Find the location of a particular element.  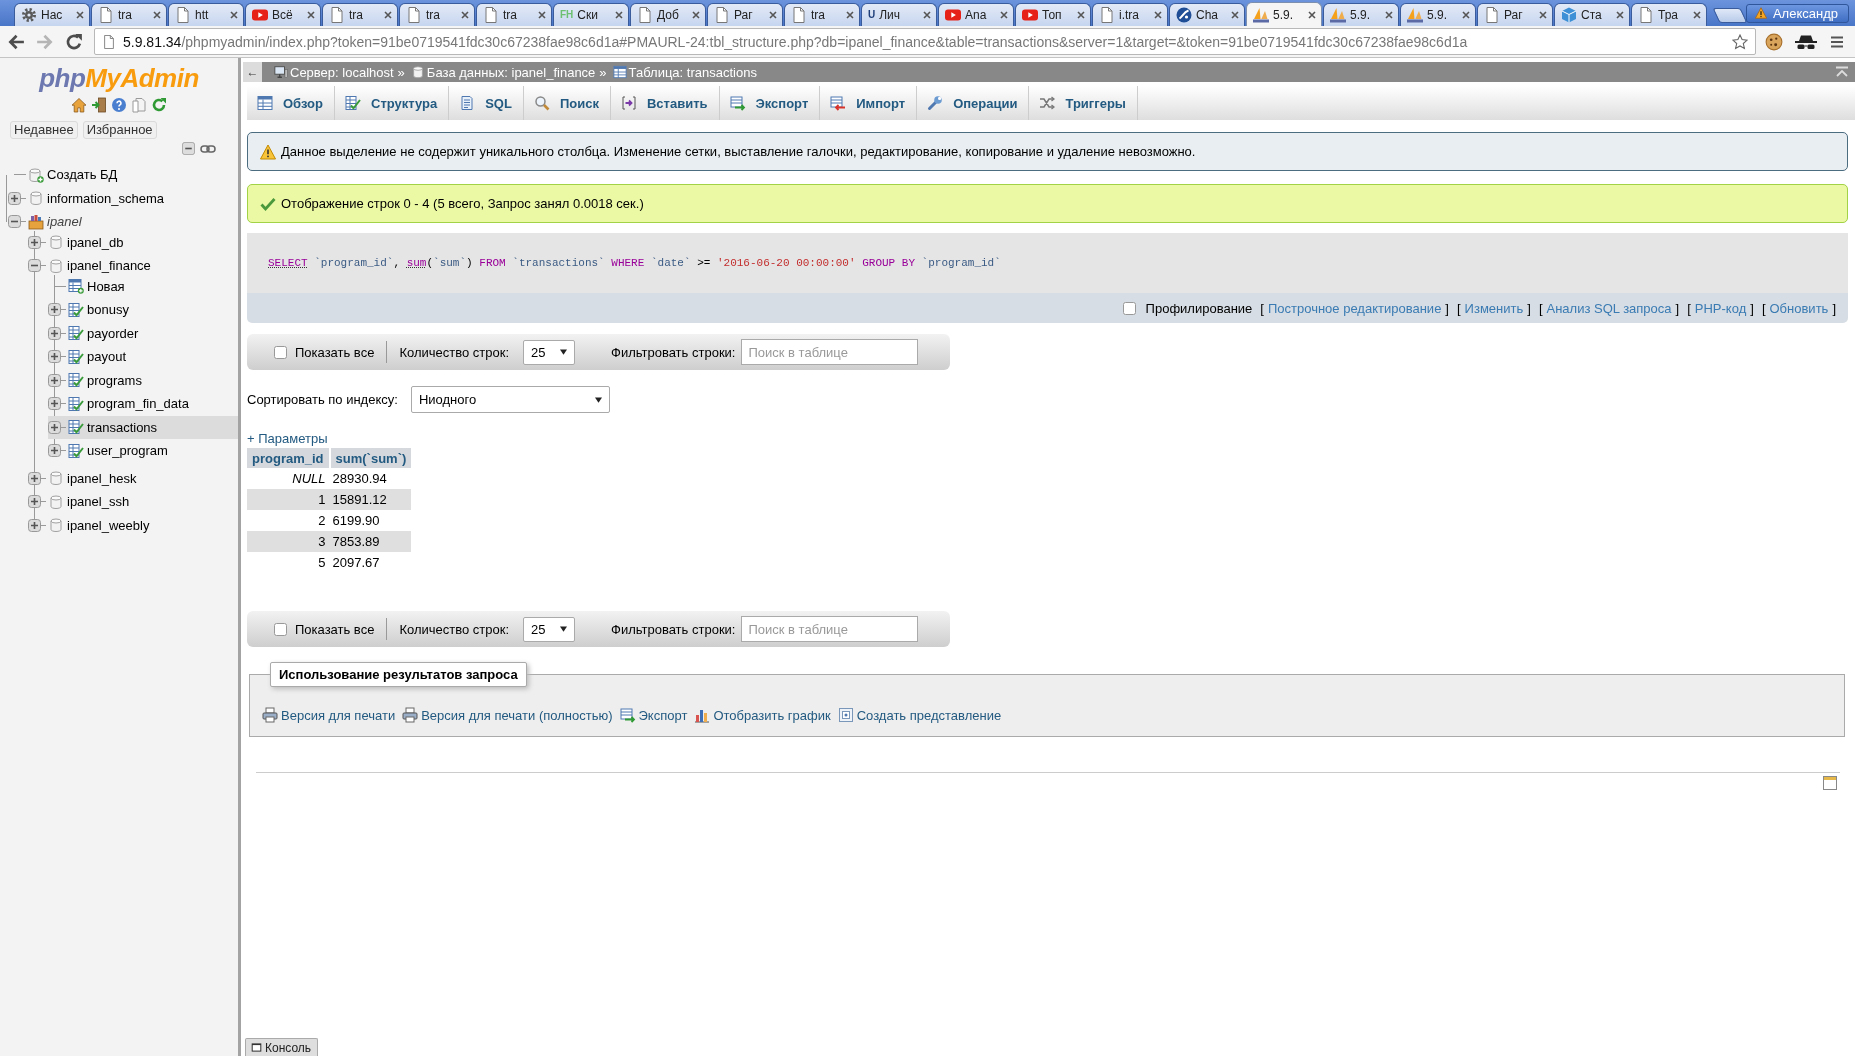

cookie-icon is located at coordinates (1774, 41).